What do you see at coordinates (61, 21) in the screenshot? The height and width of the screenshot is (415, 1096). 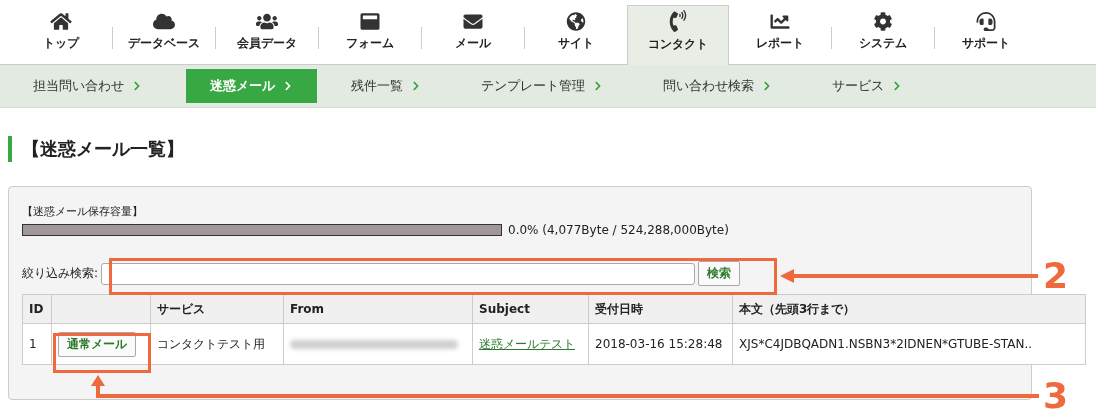 I see `home-icon` at bounding box center [61, 21].